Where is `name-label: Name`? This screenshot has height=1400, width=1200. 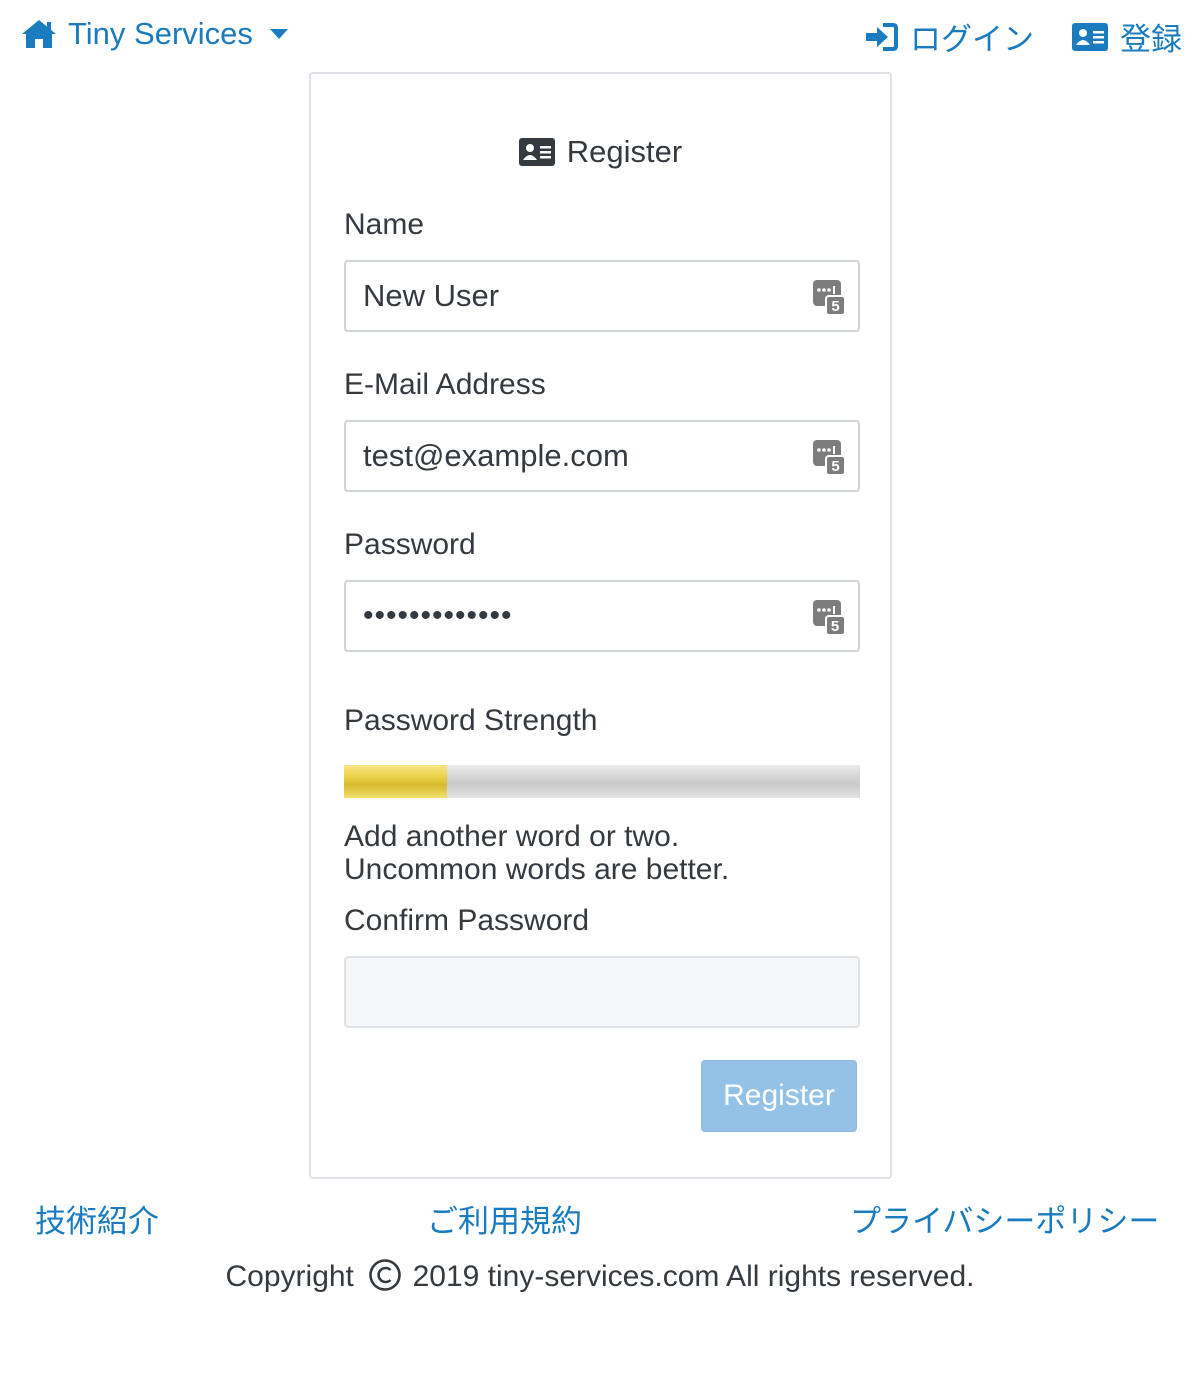
name-label: Name is located at coordinates (384, 224).